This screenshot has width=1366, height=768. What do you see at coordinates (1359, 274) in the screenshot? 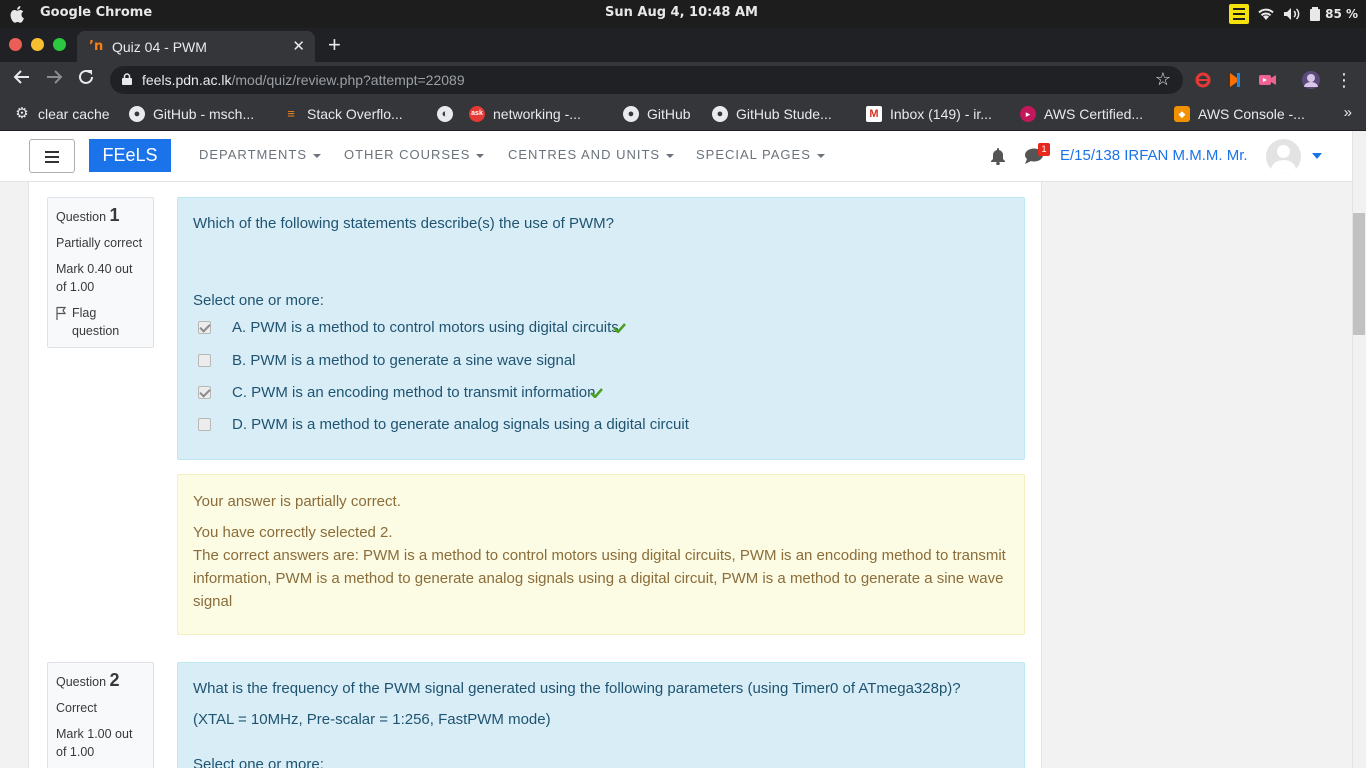
I see `page-scrollbar-thumb` at bounding box center [1359, 274].